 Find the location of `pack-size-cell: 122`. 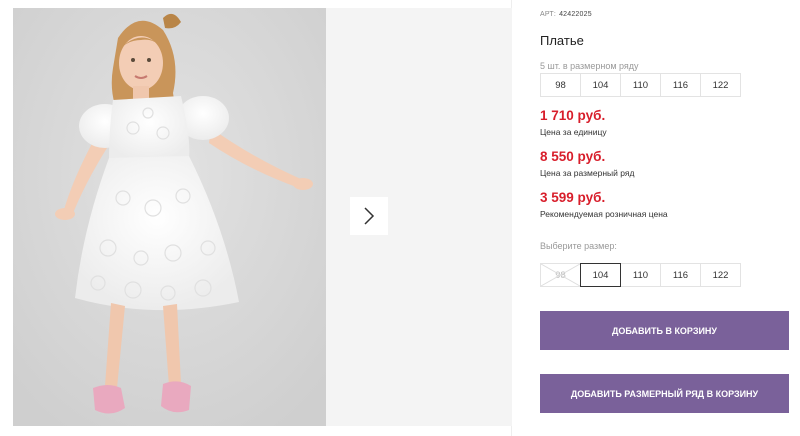

pack-size-cell: 122 is located at coordinates (720, 85).